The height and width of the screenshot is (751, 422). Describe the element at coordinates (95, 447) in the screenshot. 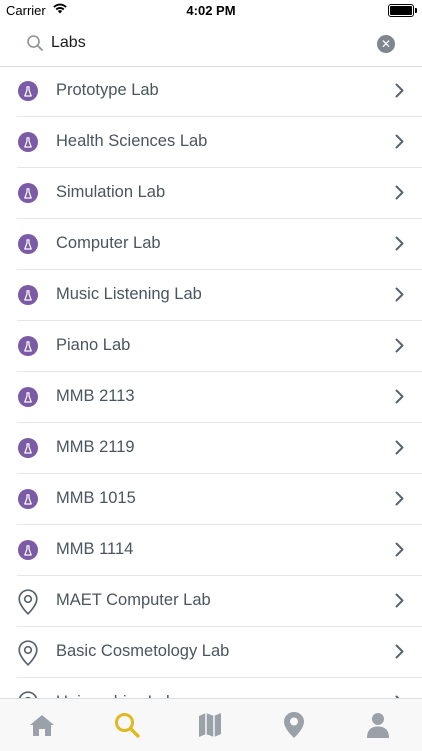

I see `result-label: MMB 2119` at that location.